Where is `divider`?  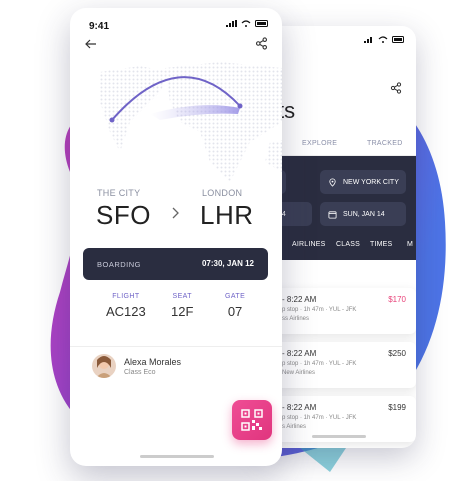
divider is located at coordinates (176, 346).